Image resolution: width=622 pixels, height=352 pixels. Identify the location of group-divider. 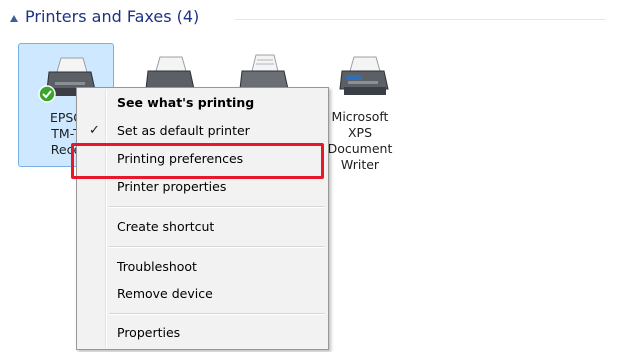
(420, 19).